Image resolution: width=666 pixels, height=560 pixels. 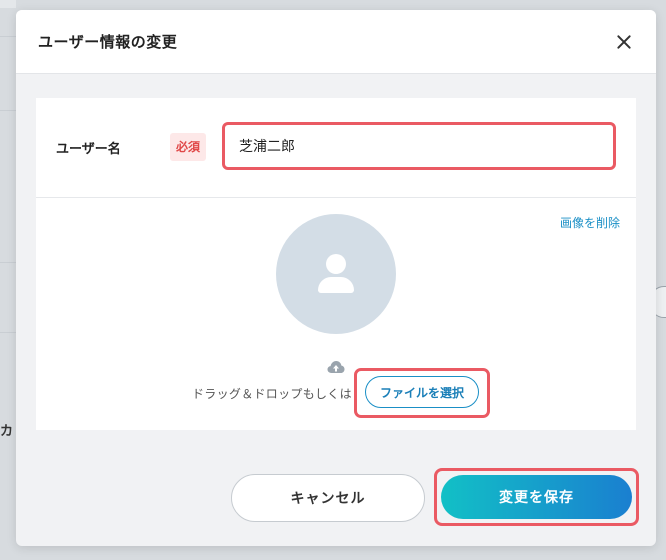 I want to click on required-badge: 必須, so click(x=188, y=147).